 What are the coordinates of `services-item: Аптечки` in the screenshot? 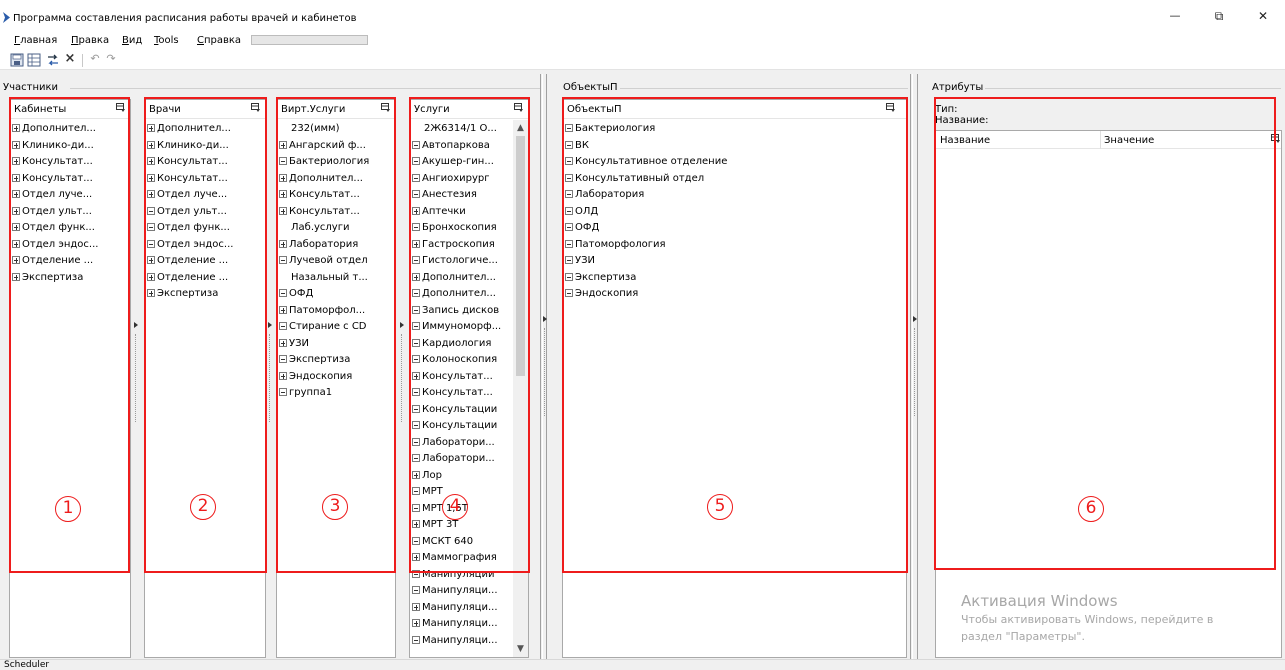 It's located at (462, 212).